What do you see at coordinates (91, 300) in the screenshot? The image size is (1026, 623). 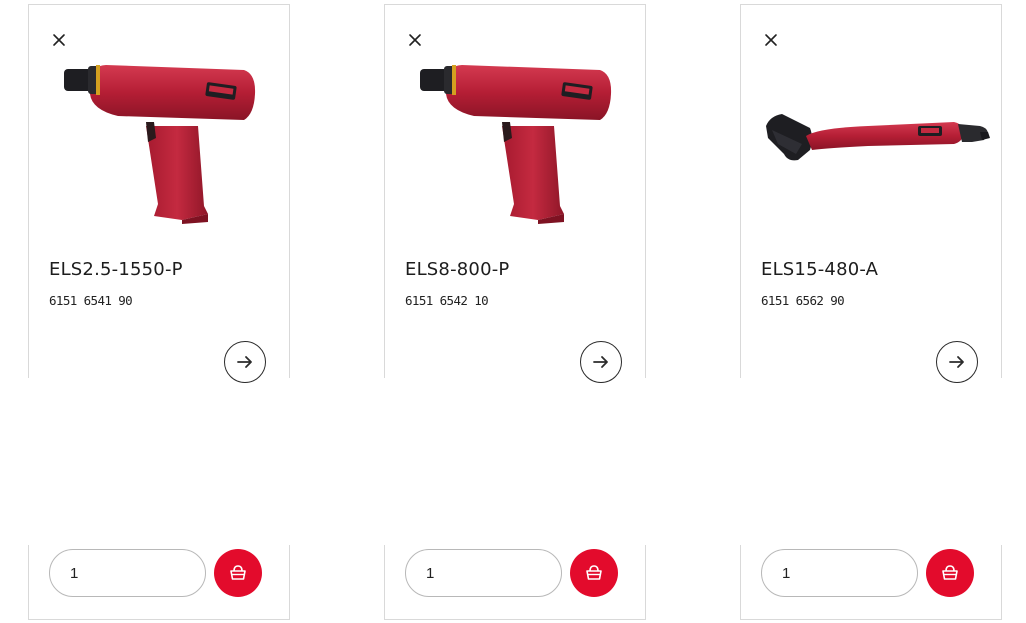 I see `product-code: 6151 6541 90` at bounding box center [91, 300].